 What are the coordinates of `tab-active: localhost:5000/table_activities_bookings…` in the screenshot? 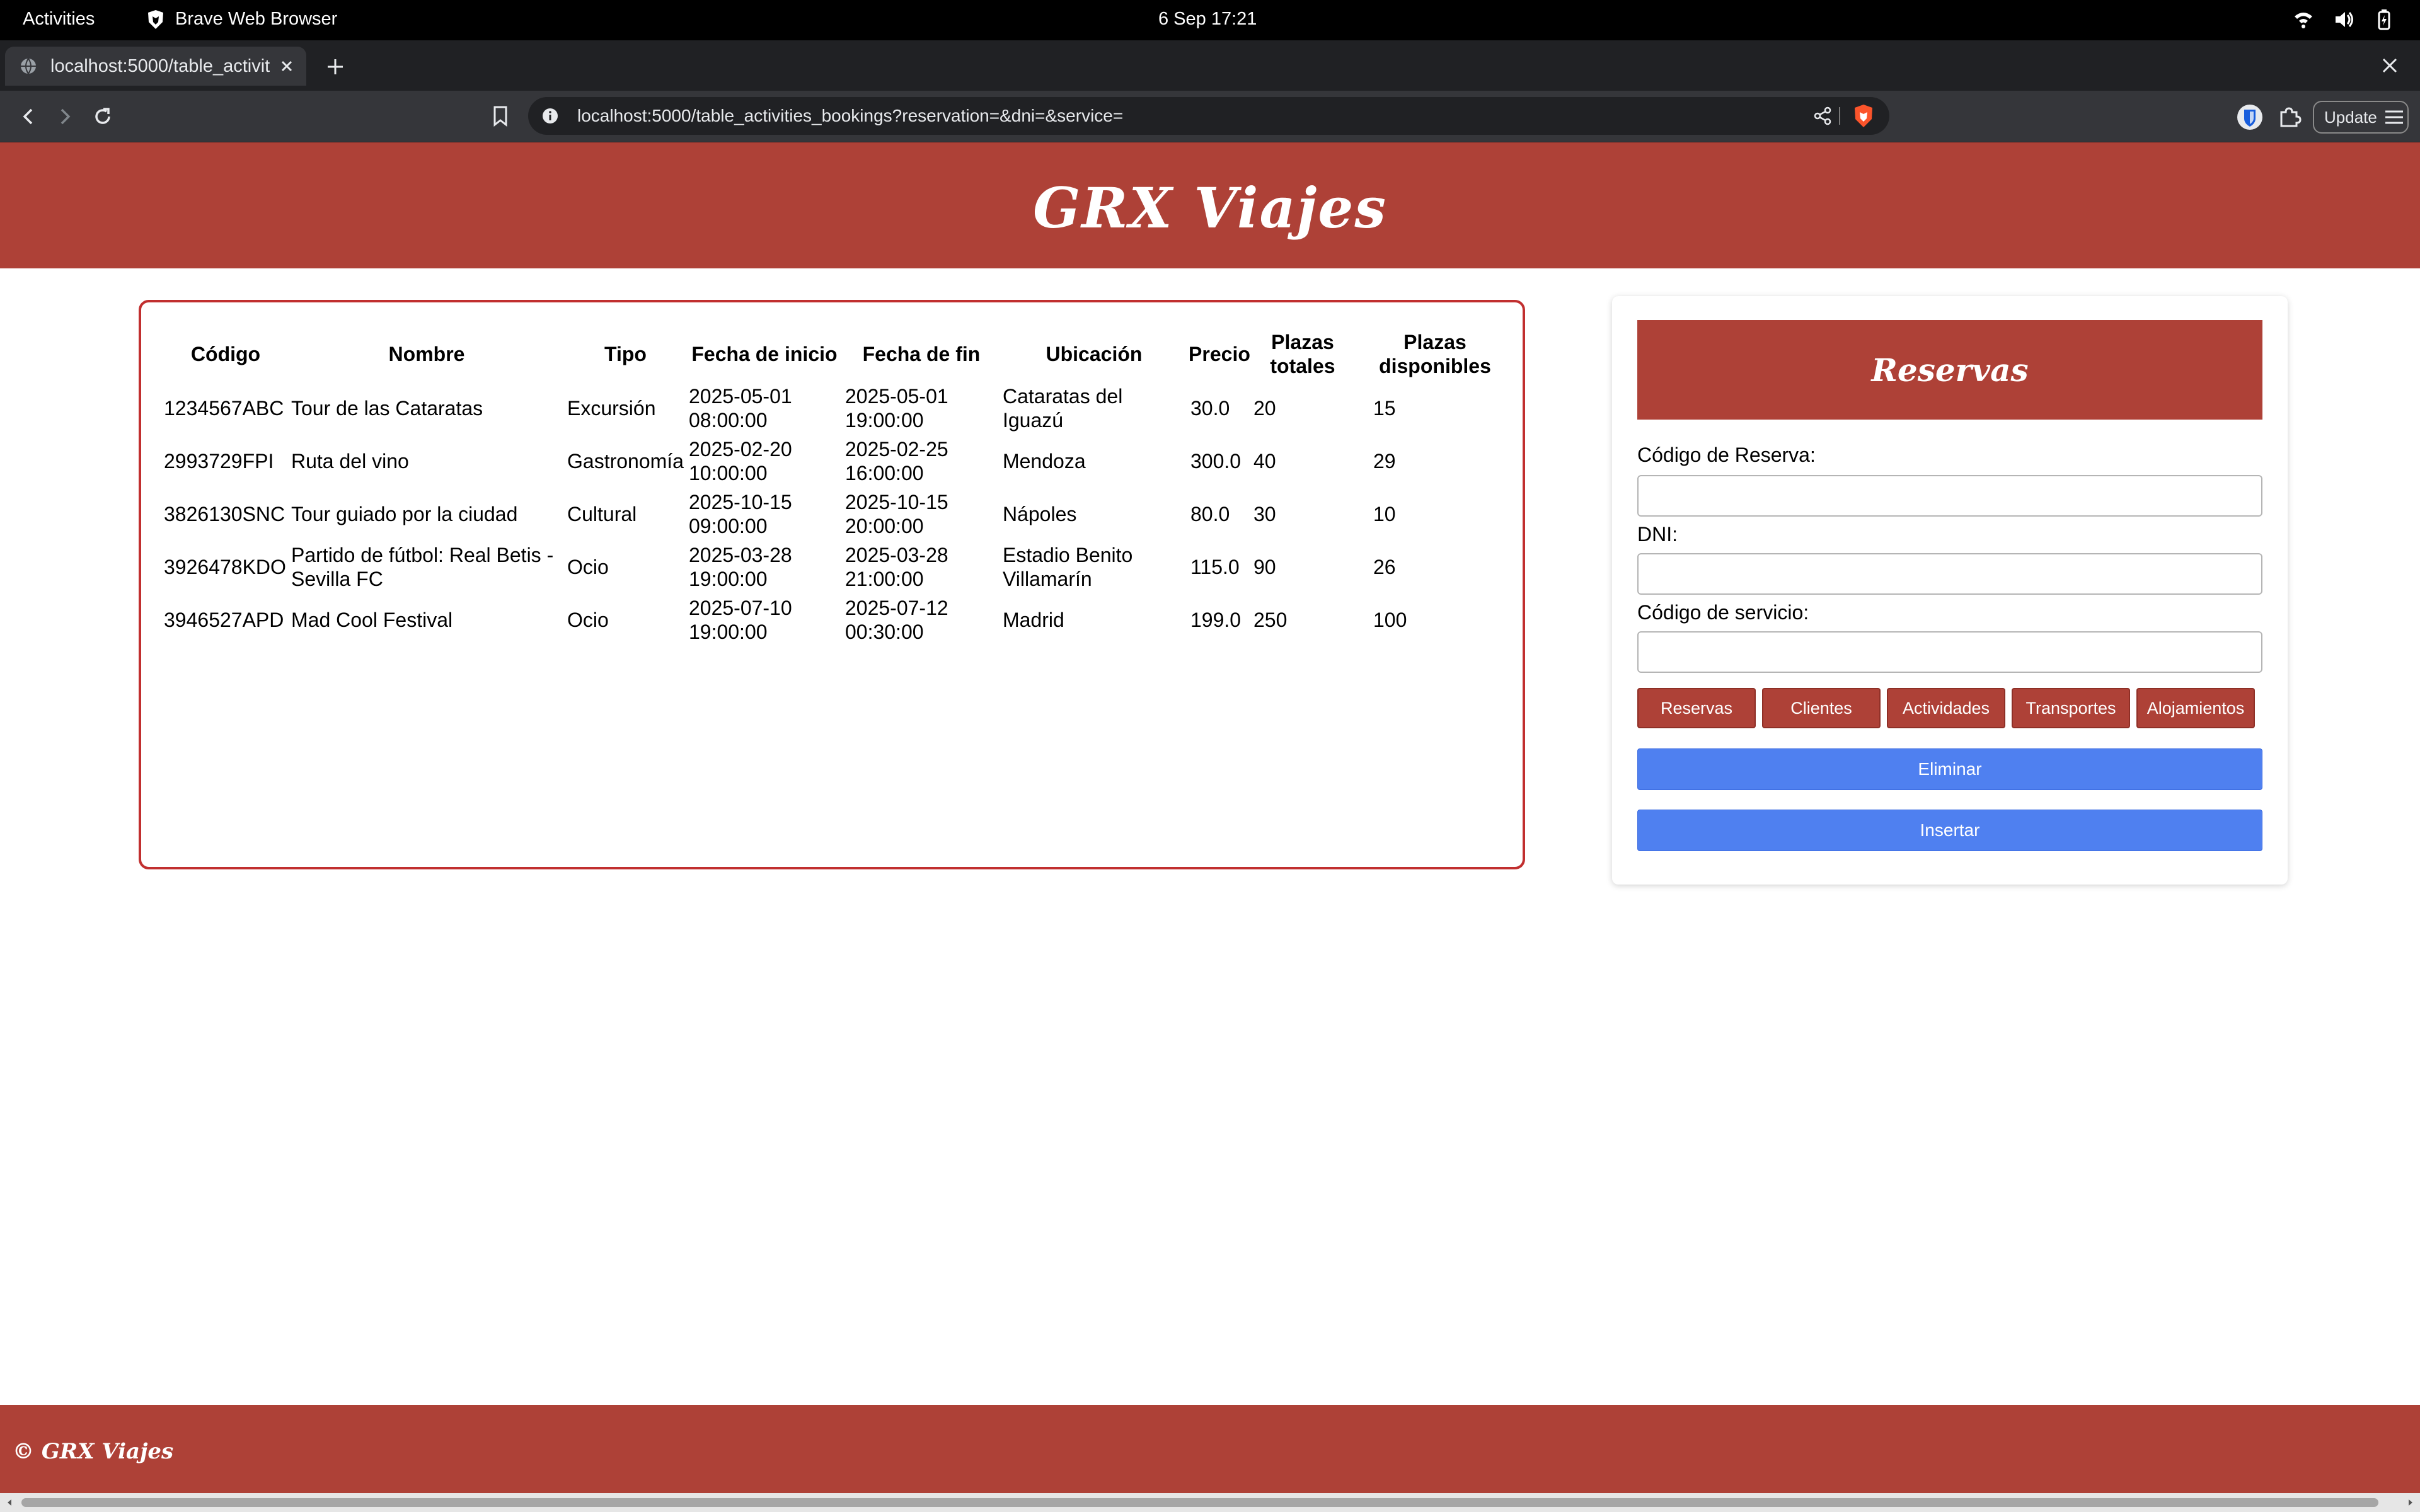 It's located at (155, 66).